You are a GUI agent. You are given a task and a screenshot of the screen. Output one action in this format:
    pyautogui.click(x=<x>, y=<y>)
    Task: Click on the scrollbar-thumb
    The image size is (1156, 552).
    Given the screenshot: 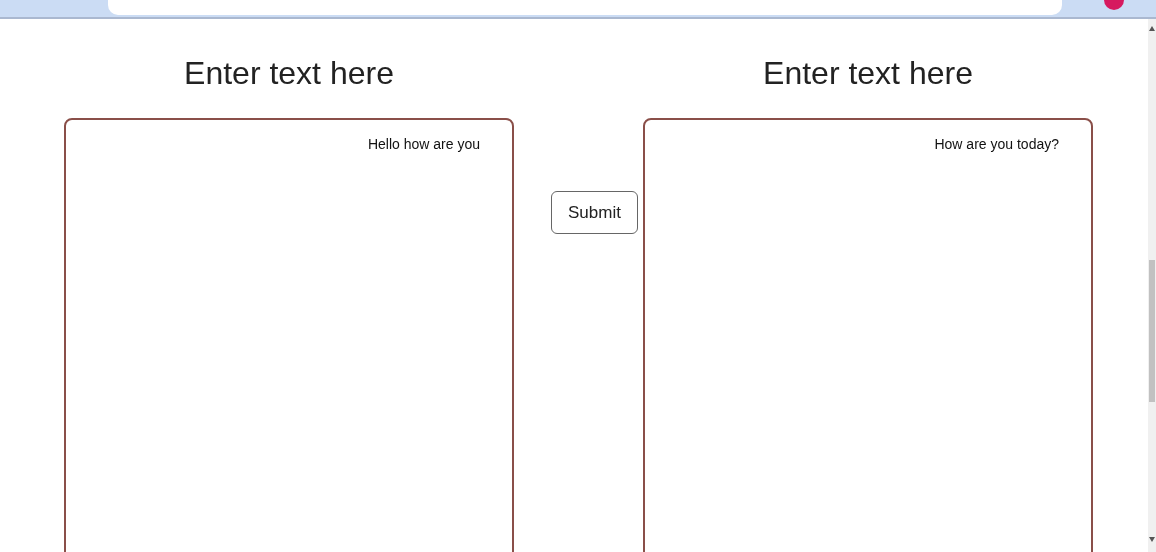 What is the action you would take?
    pyautogui.click(x=1152, y=331)
    